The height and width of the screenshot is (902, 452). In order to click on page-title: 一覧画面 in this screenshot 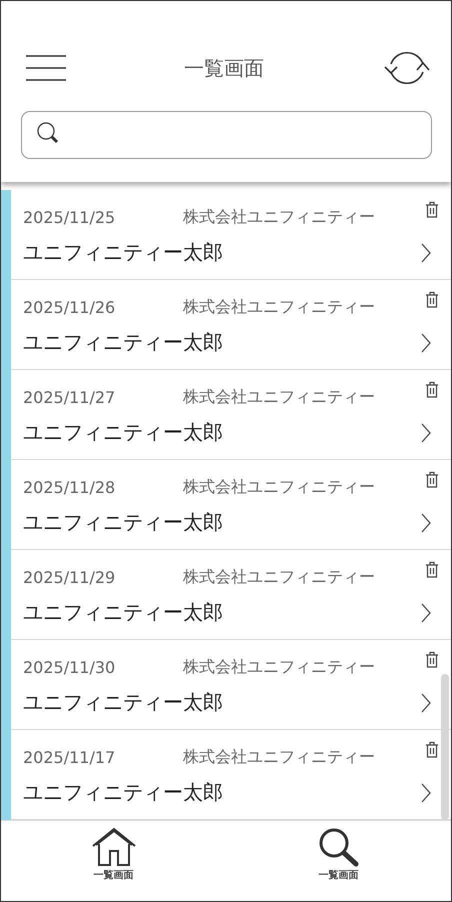, I will do `click(224, 68)`.